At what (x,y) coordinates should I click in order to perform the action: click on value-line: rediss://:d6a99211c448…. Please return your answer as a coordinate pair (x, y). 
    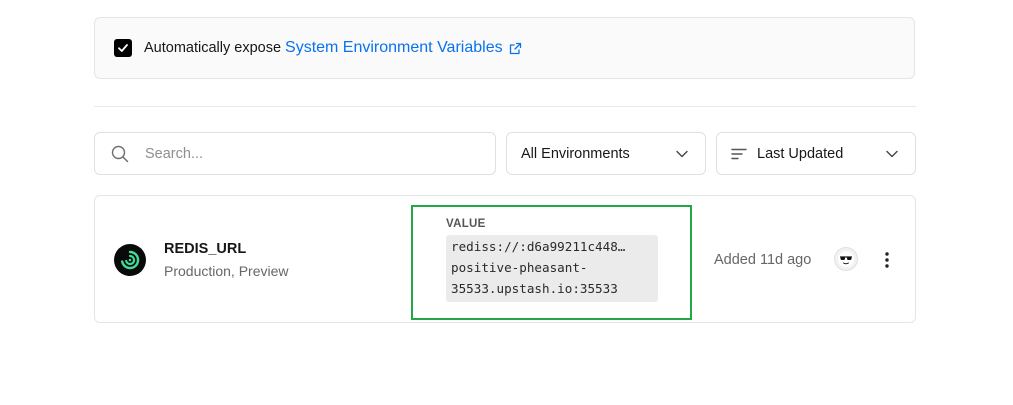
    Looking at the image, I should click on (538, 246).